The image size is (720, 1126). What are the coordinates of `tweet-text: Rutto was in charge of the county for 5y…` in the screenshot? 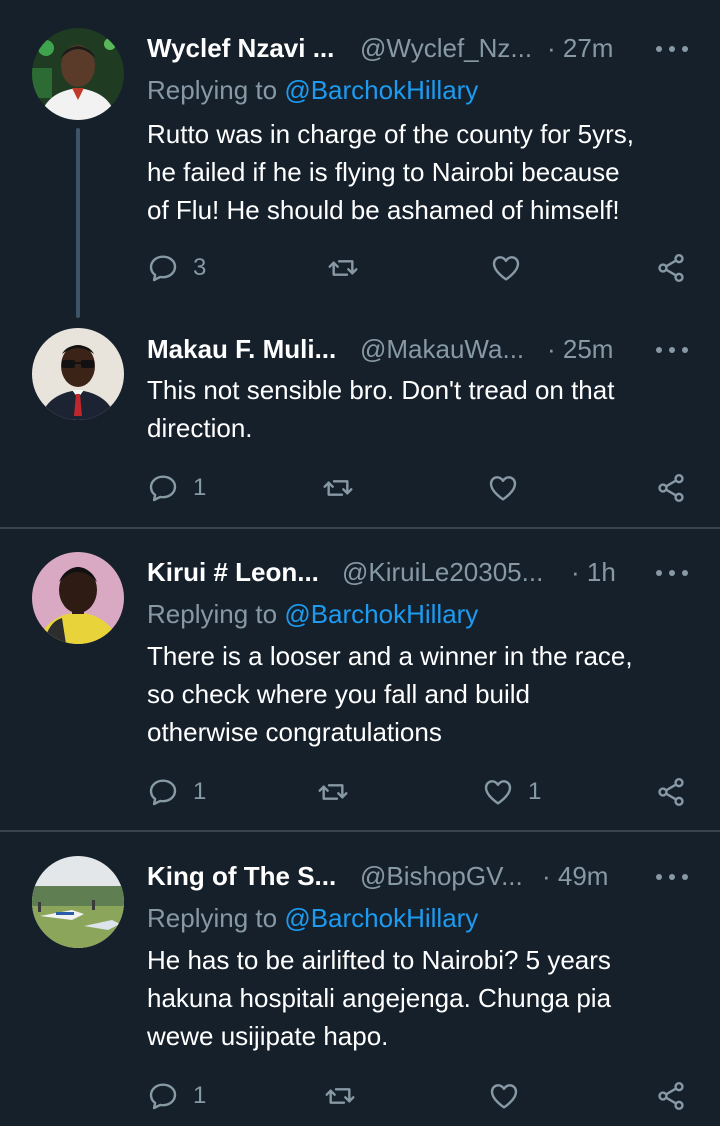 It's located at (391, 172).